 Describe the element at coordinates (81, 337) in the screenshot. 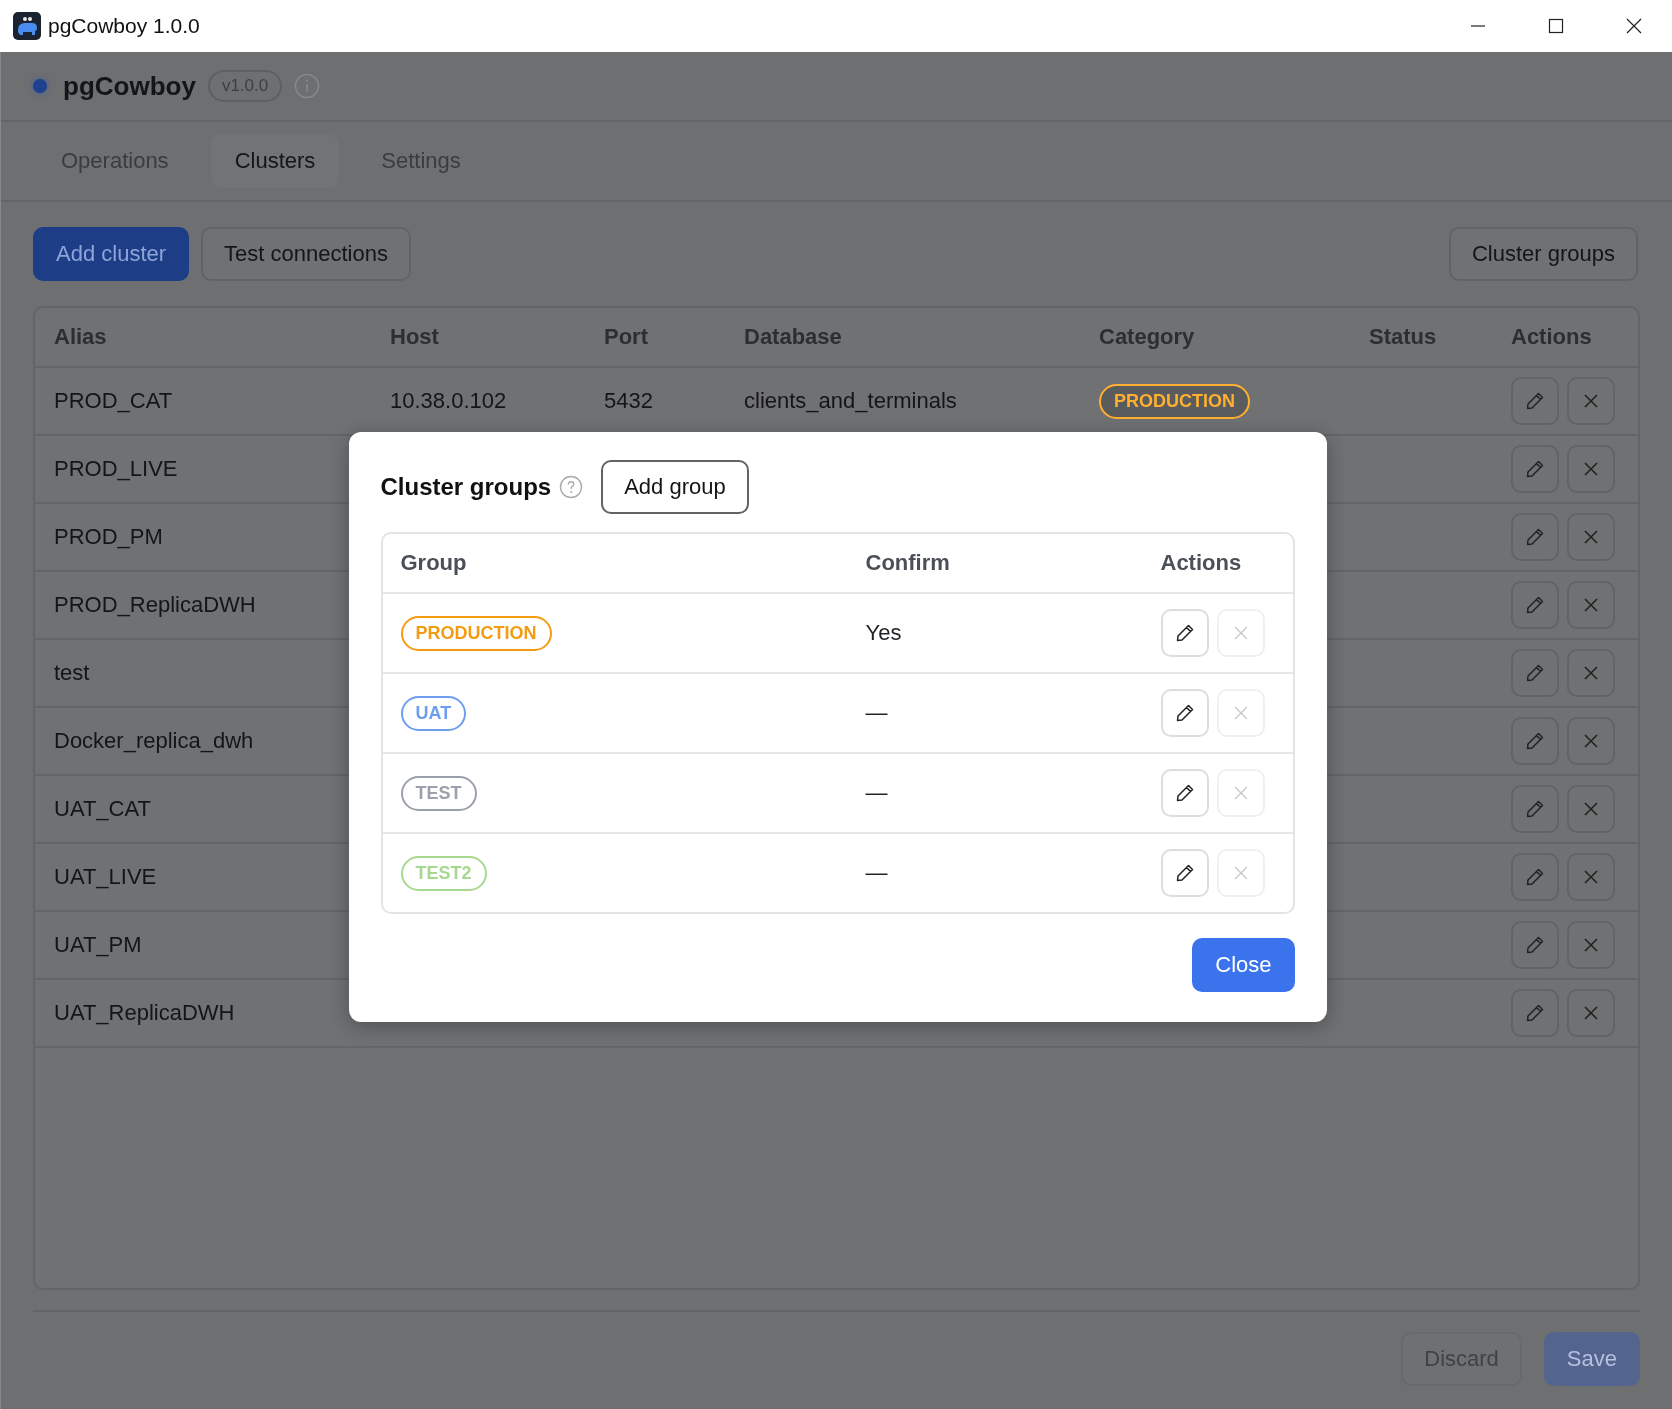

I see `column-header: Alias` at that location.